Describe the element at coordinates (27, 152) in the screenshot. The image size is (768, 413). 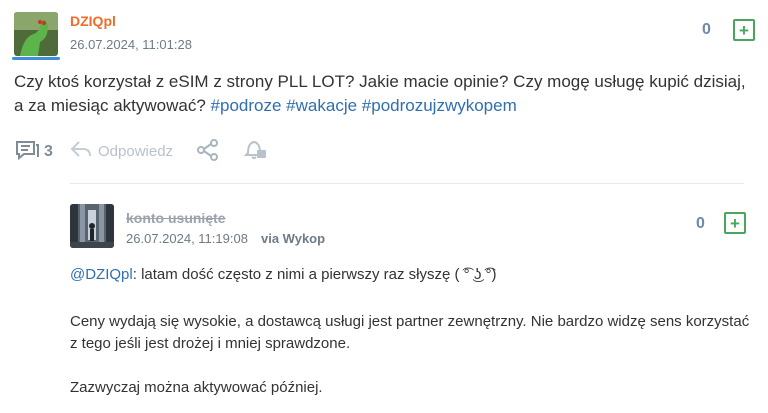
I see `comments-icon` at that location.